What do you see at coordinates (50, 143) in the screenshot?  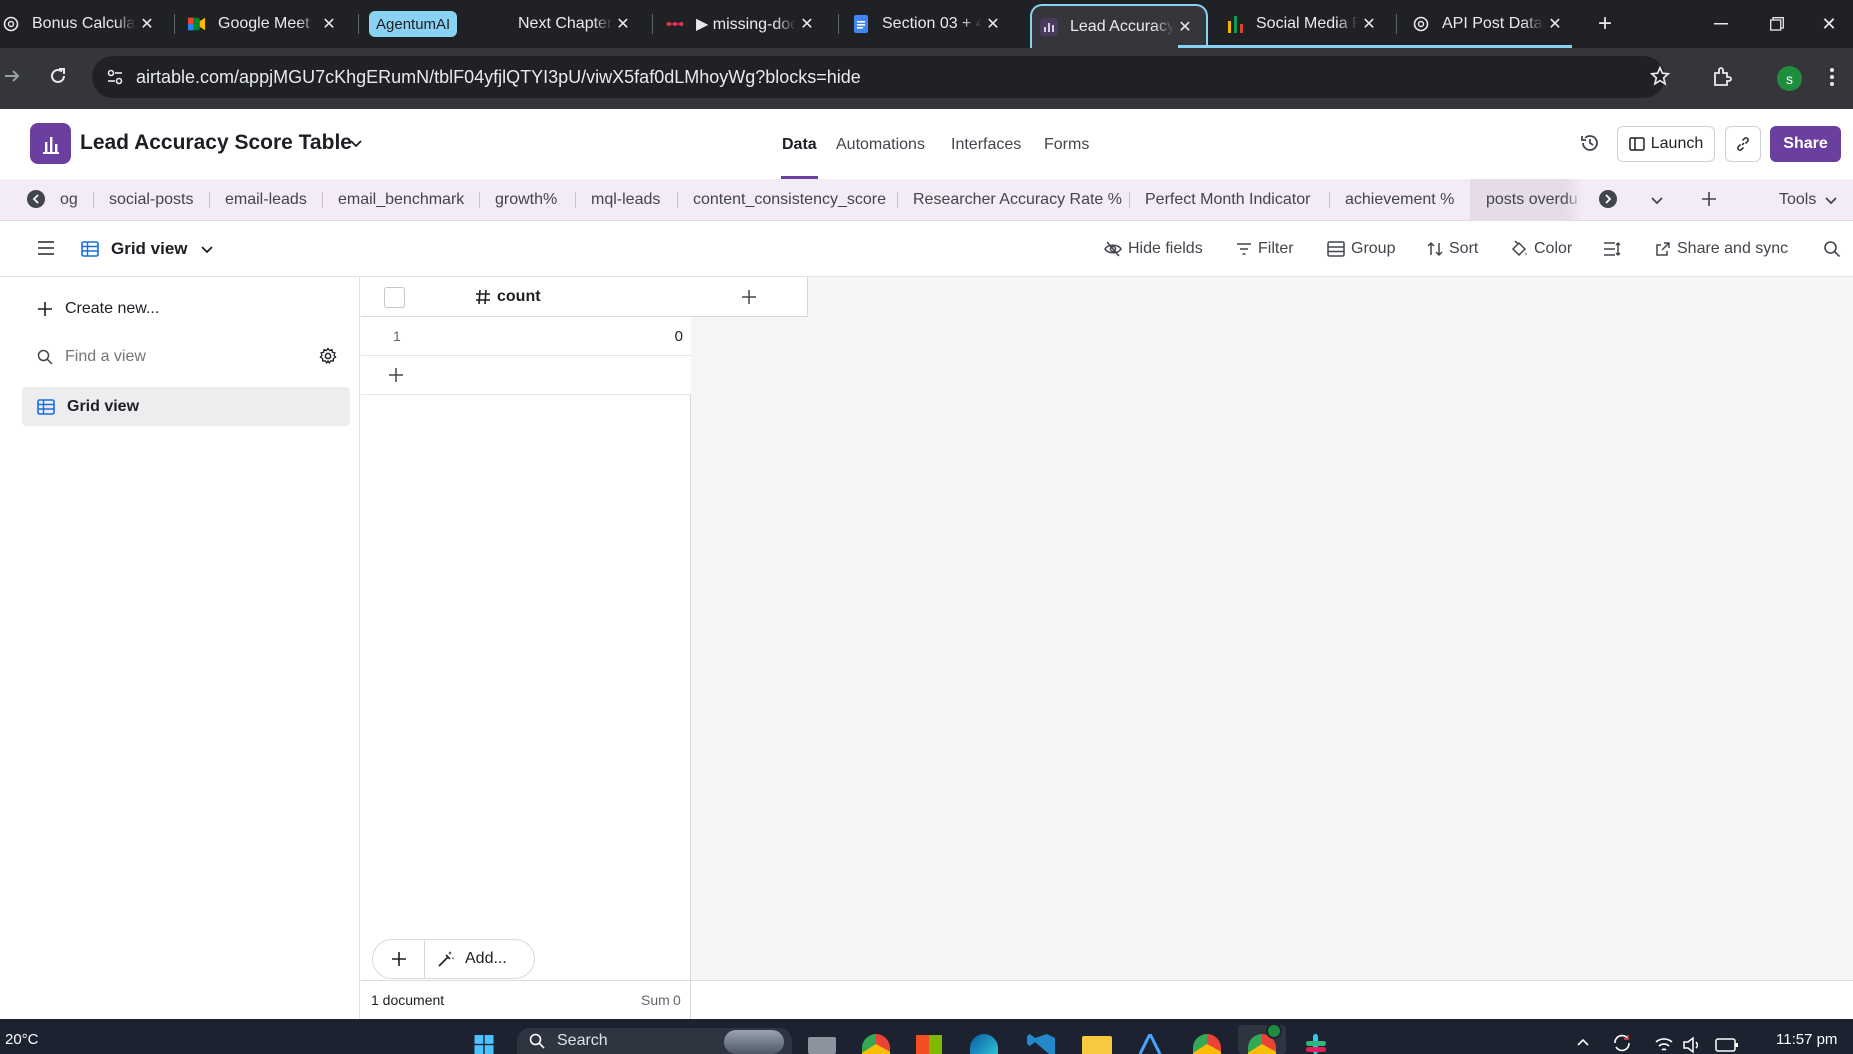 I see `base-logo-icon` at bounding box center [50, 143].